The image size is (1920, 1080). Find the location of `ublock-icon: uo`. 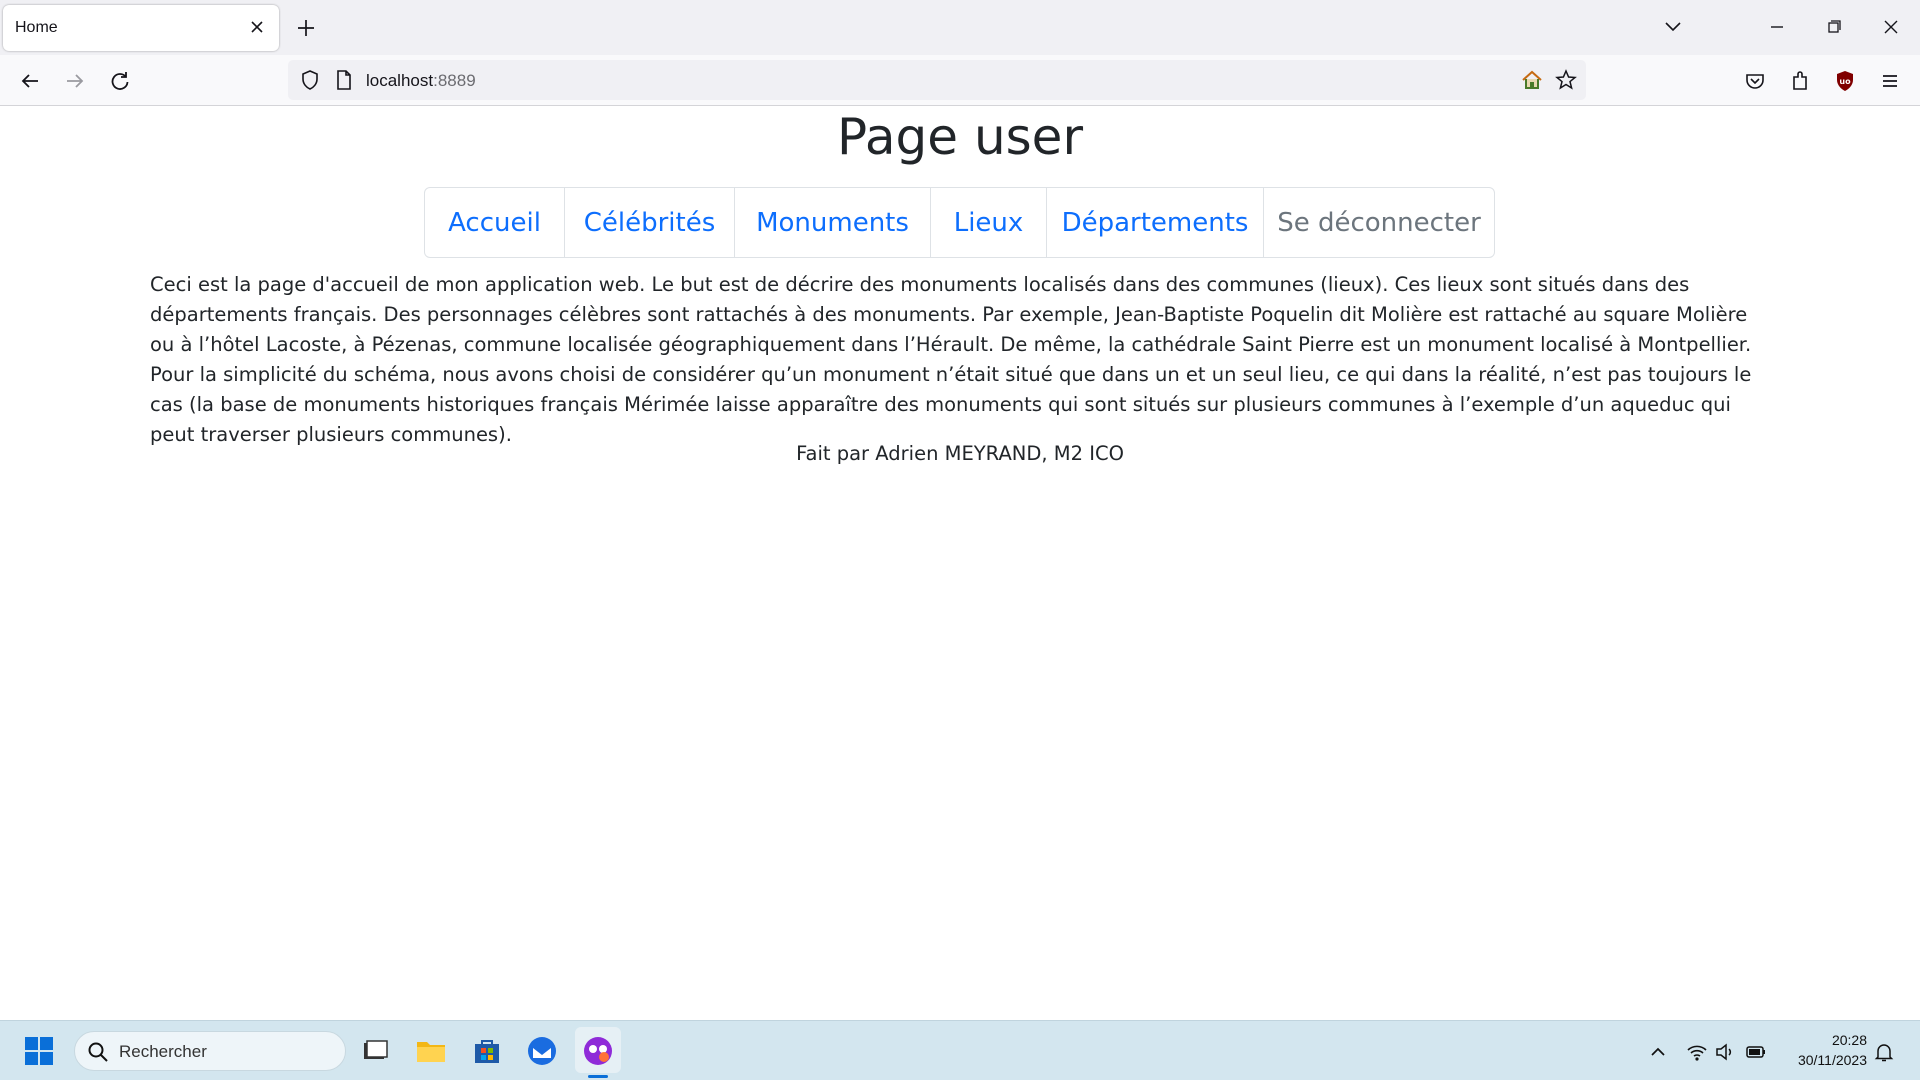

ublock-icon: uo is located at coordinates (1845, 81).